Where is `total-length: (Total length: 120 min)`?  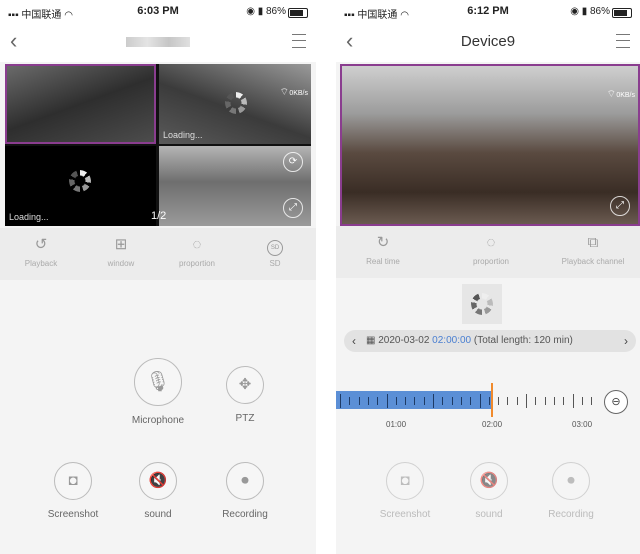 total-length: (Total length: 120 min) is located at coordinates (523, 340).